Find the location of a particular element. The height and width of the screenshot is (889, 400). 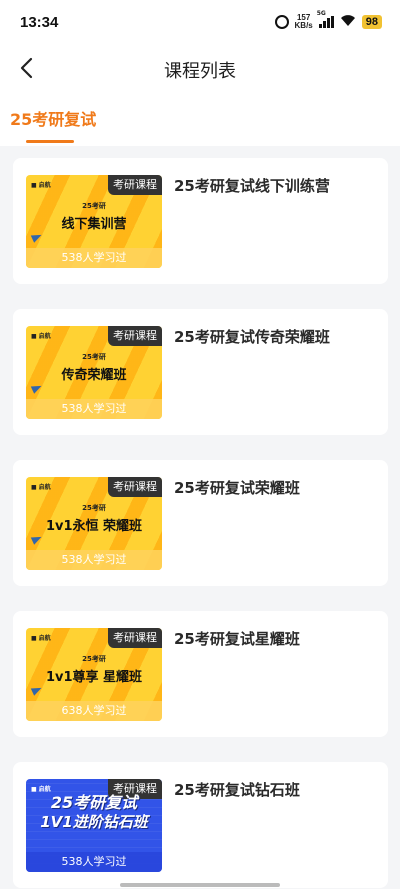

course-card: ■ 启航 考研课程 25考研 传奇荣耀班 538人学习过 25考研复试传奇荣耀班 is located at coordinates (200, 372).